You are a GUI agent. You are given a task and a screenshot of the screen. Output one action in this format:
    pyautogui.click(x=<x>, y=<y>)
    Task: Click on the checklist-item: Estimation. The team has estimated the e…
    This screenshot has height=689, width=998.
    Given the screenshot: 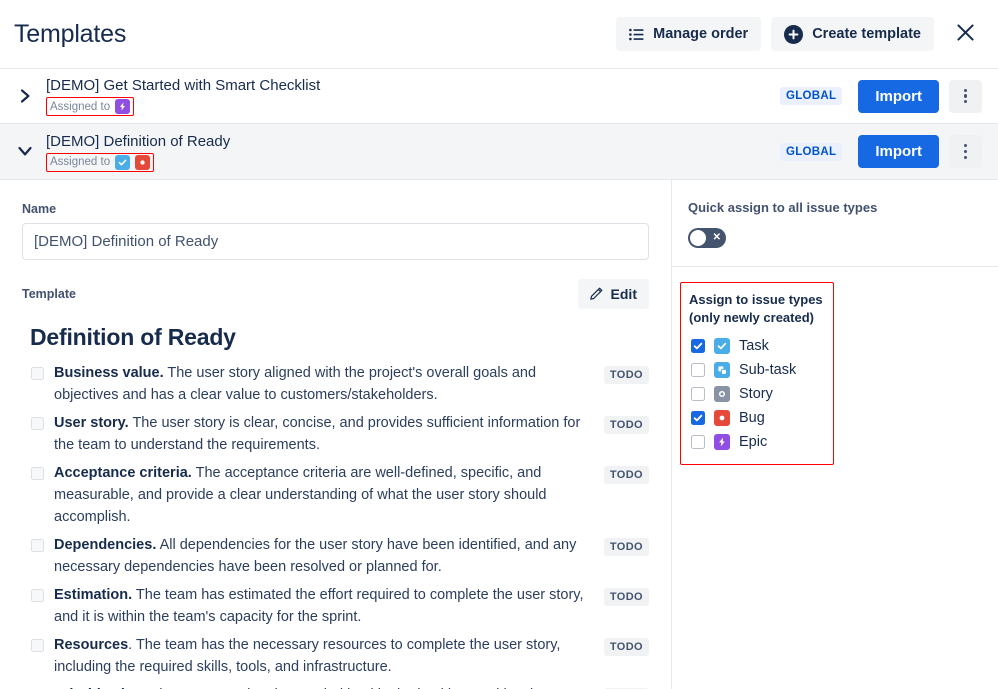 What is the action you would take?
    pyautogui.click(x=335, y=606)
    